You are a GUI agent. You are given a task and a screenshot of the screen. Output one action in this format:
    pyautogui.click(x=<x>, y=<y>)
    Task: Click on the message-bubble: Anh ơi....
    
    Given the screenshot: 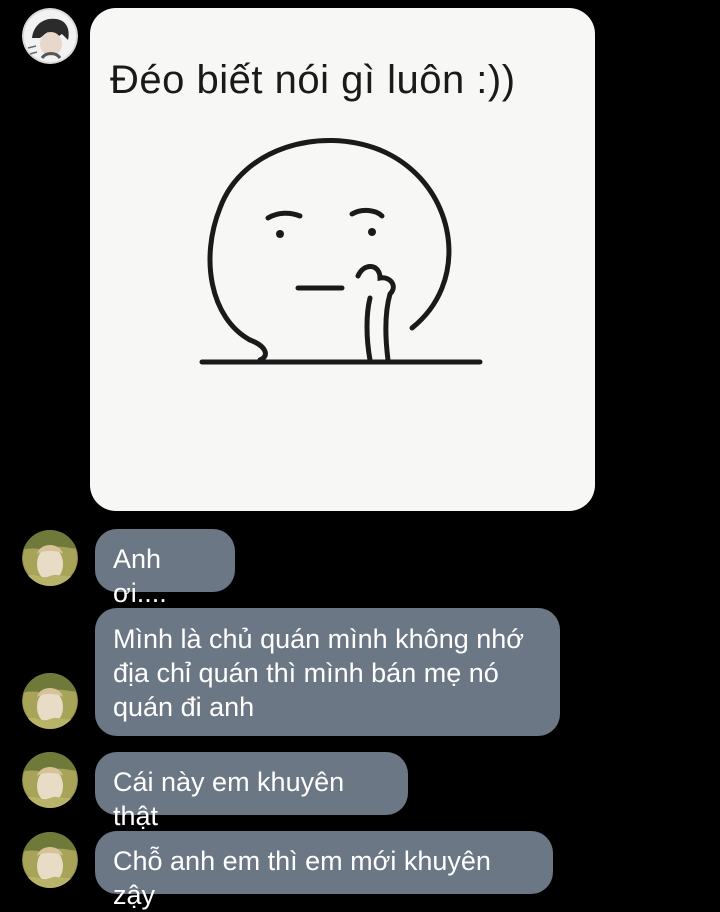 What is the action you would take?
    pyautogui.click(x=165, y=568)
    